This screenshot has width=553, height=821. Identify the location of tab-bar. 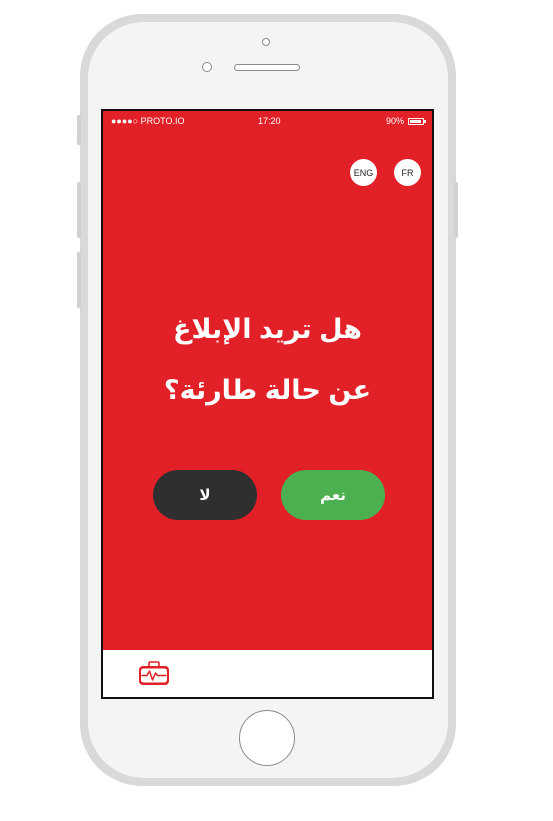
(267, 673).